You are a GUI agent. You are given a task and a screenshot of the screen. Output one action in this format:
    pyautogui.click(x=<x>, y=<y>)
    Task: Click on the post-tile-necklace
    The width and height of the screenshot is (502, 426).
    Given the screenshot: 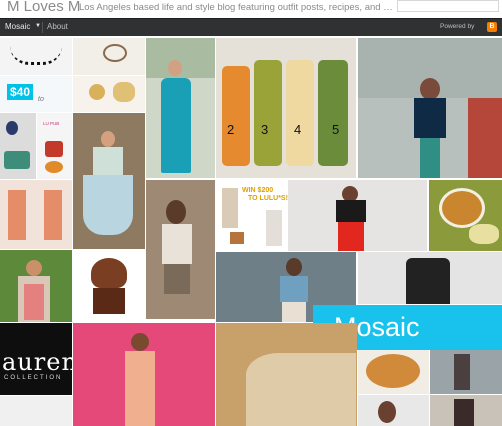 What is the action you would take?
    pyautogui.click(x=36, y=56)
    